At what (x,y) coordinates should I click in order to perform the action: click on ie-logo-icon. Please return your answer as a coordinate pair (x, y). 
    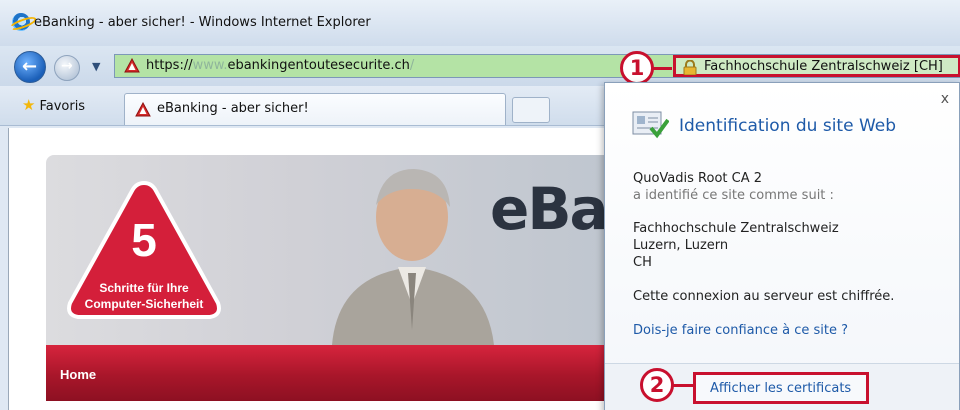
    Looking at the image, I should click on (21, 22).